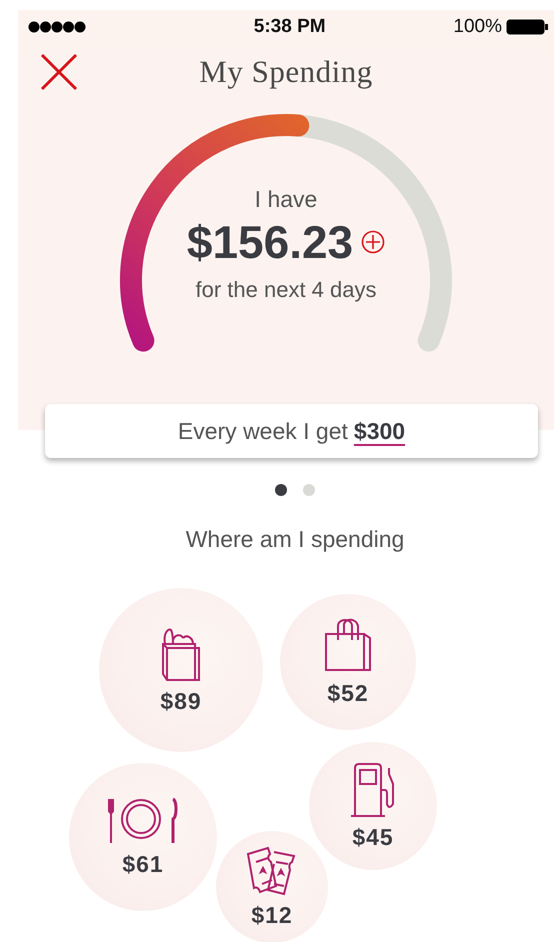  I want to click on gauge-label: I have, so click(286, 199).